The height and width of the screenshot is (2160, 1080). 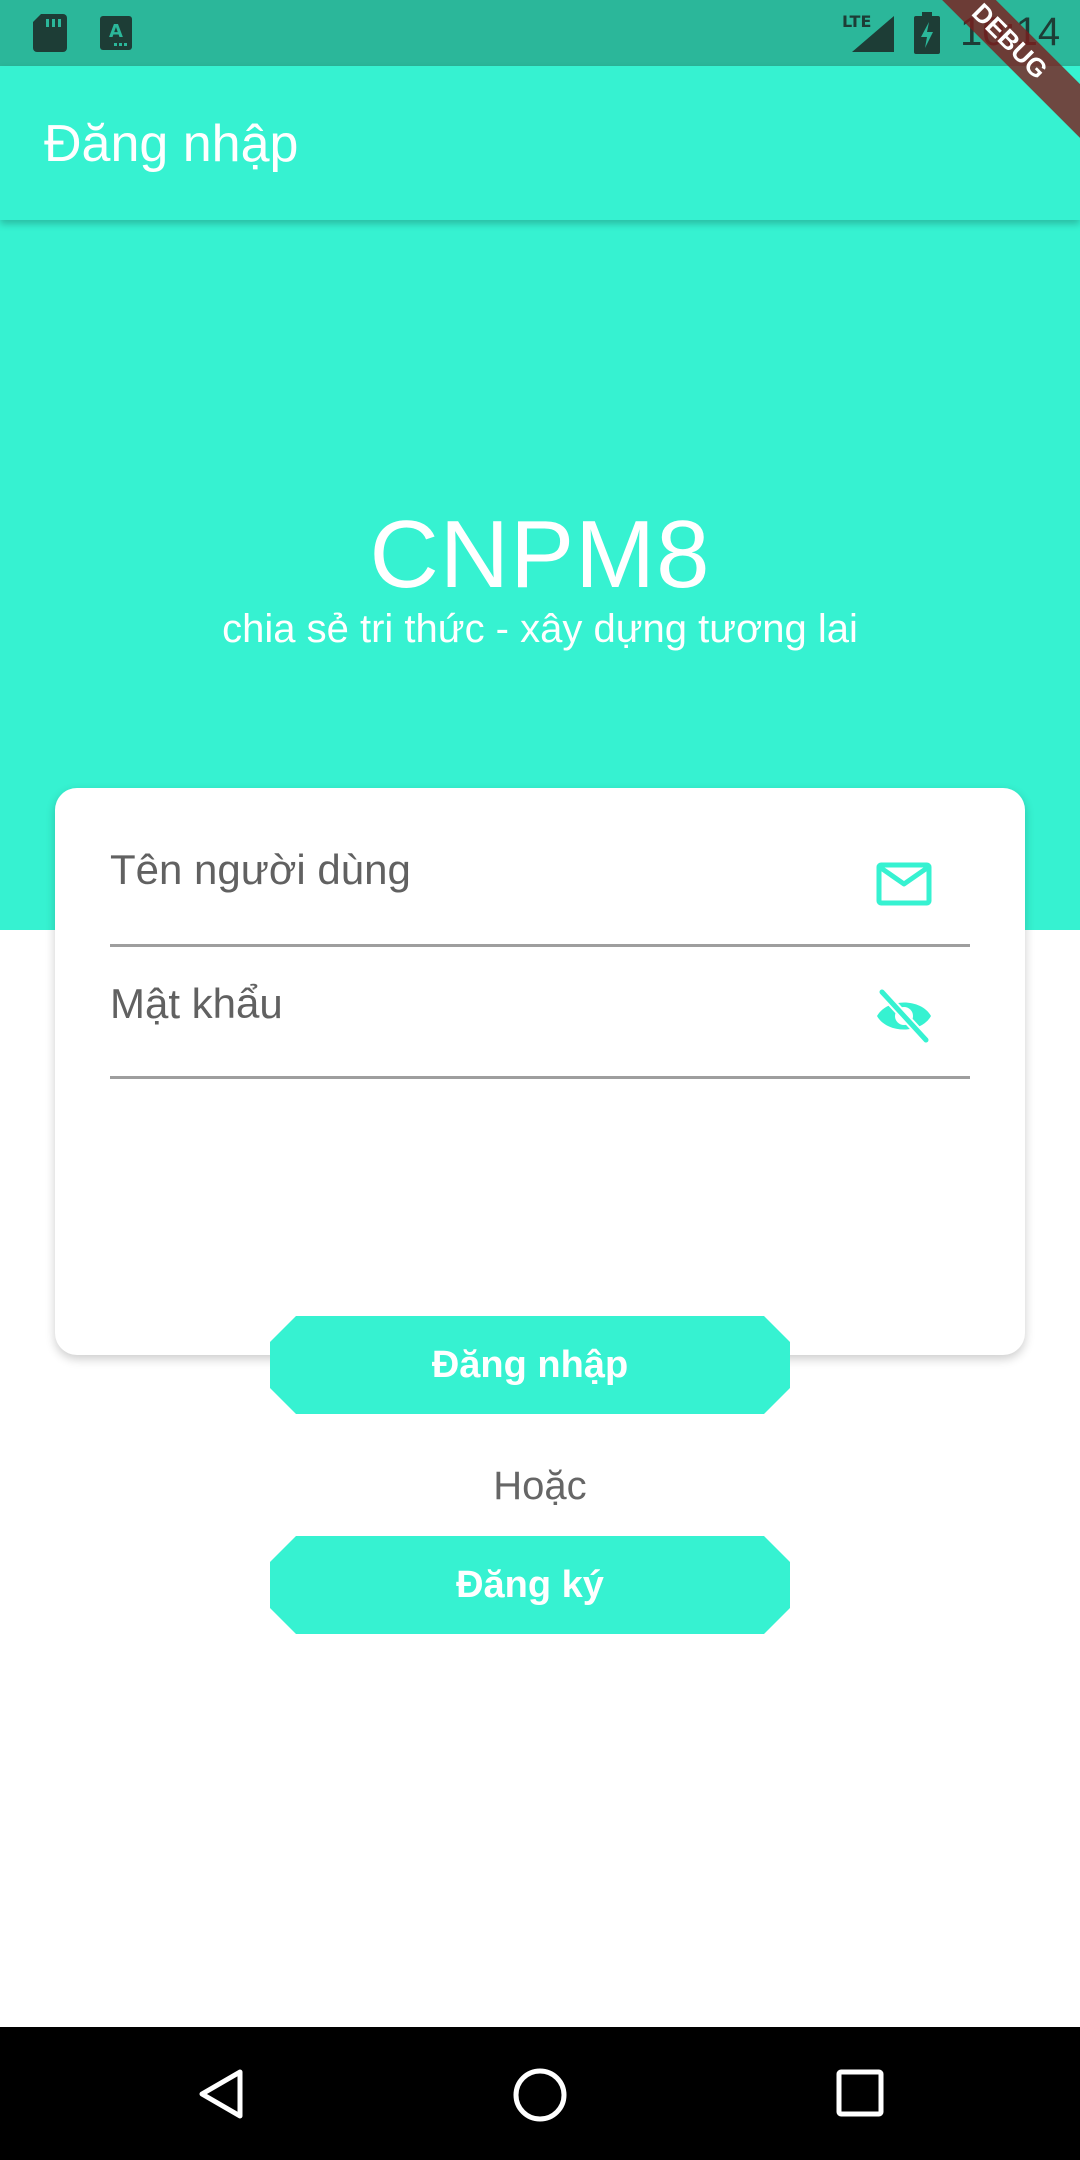 What do you see at coordinates (221, 2094) in the screenshot?
I see `back-icon` at bounding box center [221, 2094].